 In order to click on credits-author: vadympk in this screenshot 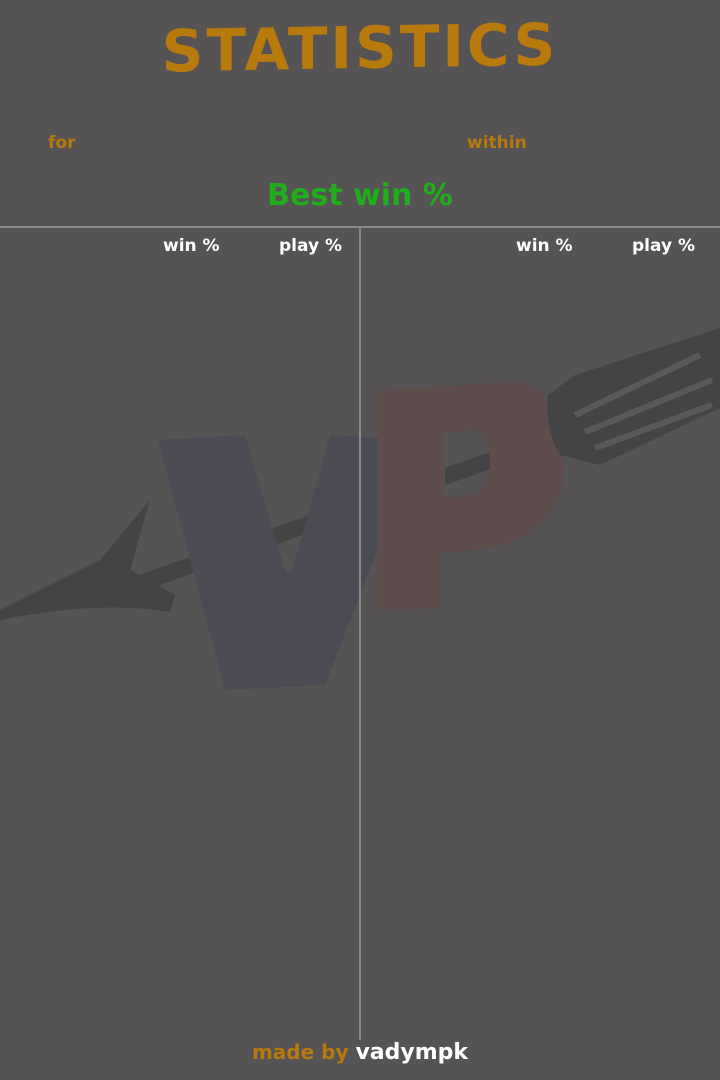, I will do `click(412, 1052)`.